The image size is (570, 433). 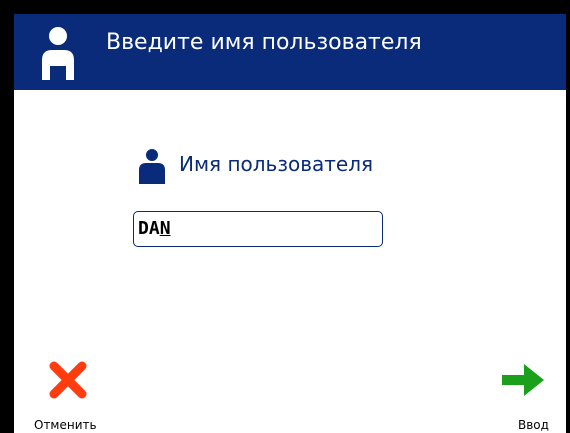 What do you see at coordinates (68, 380) in the screenshot?
I see `x-icon` at bounding box center [68, 380].